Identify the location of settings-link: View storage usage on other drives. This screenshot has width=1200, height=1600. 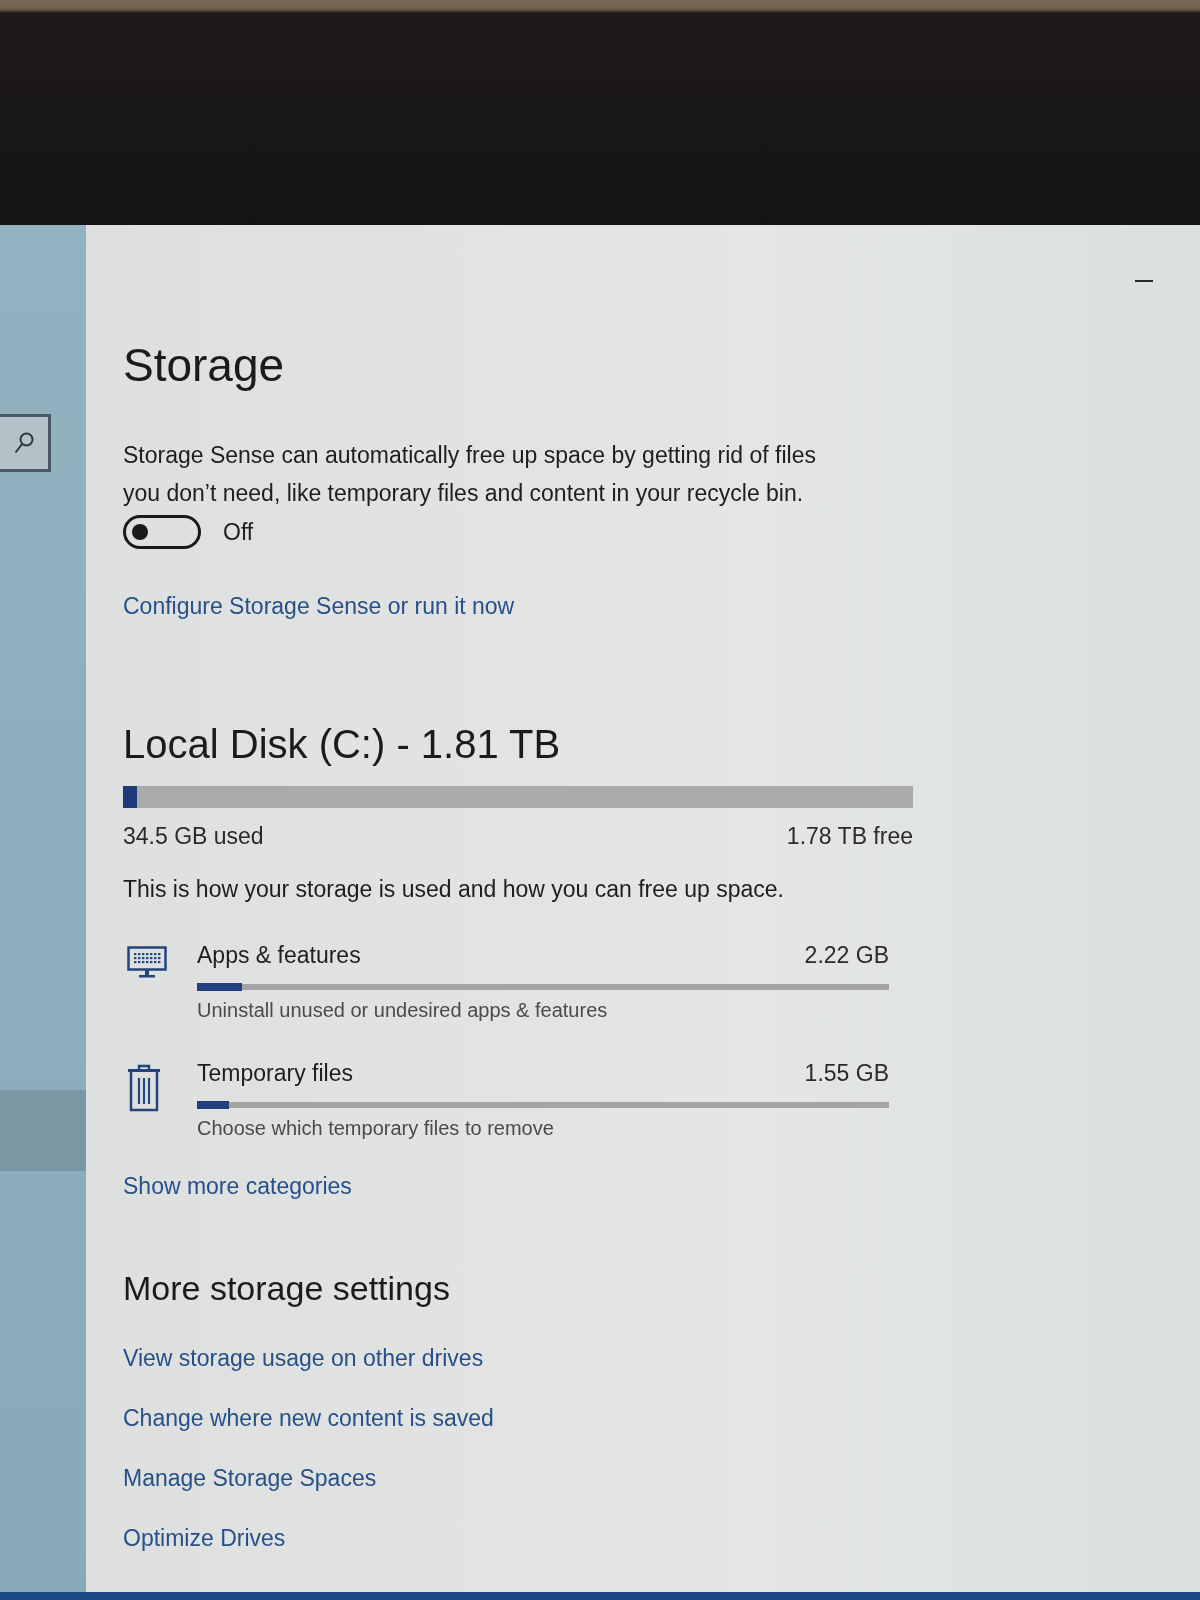
(303, 1357).